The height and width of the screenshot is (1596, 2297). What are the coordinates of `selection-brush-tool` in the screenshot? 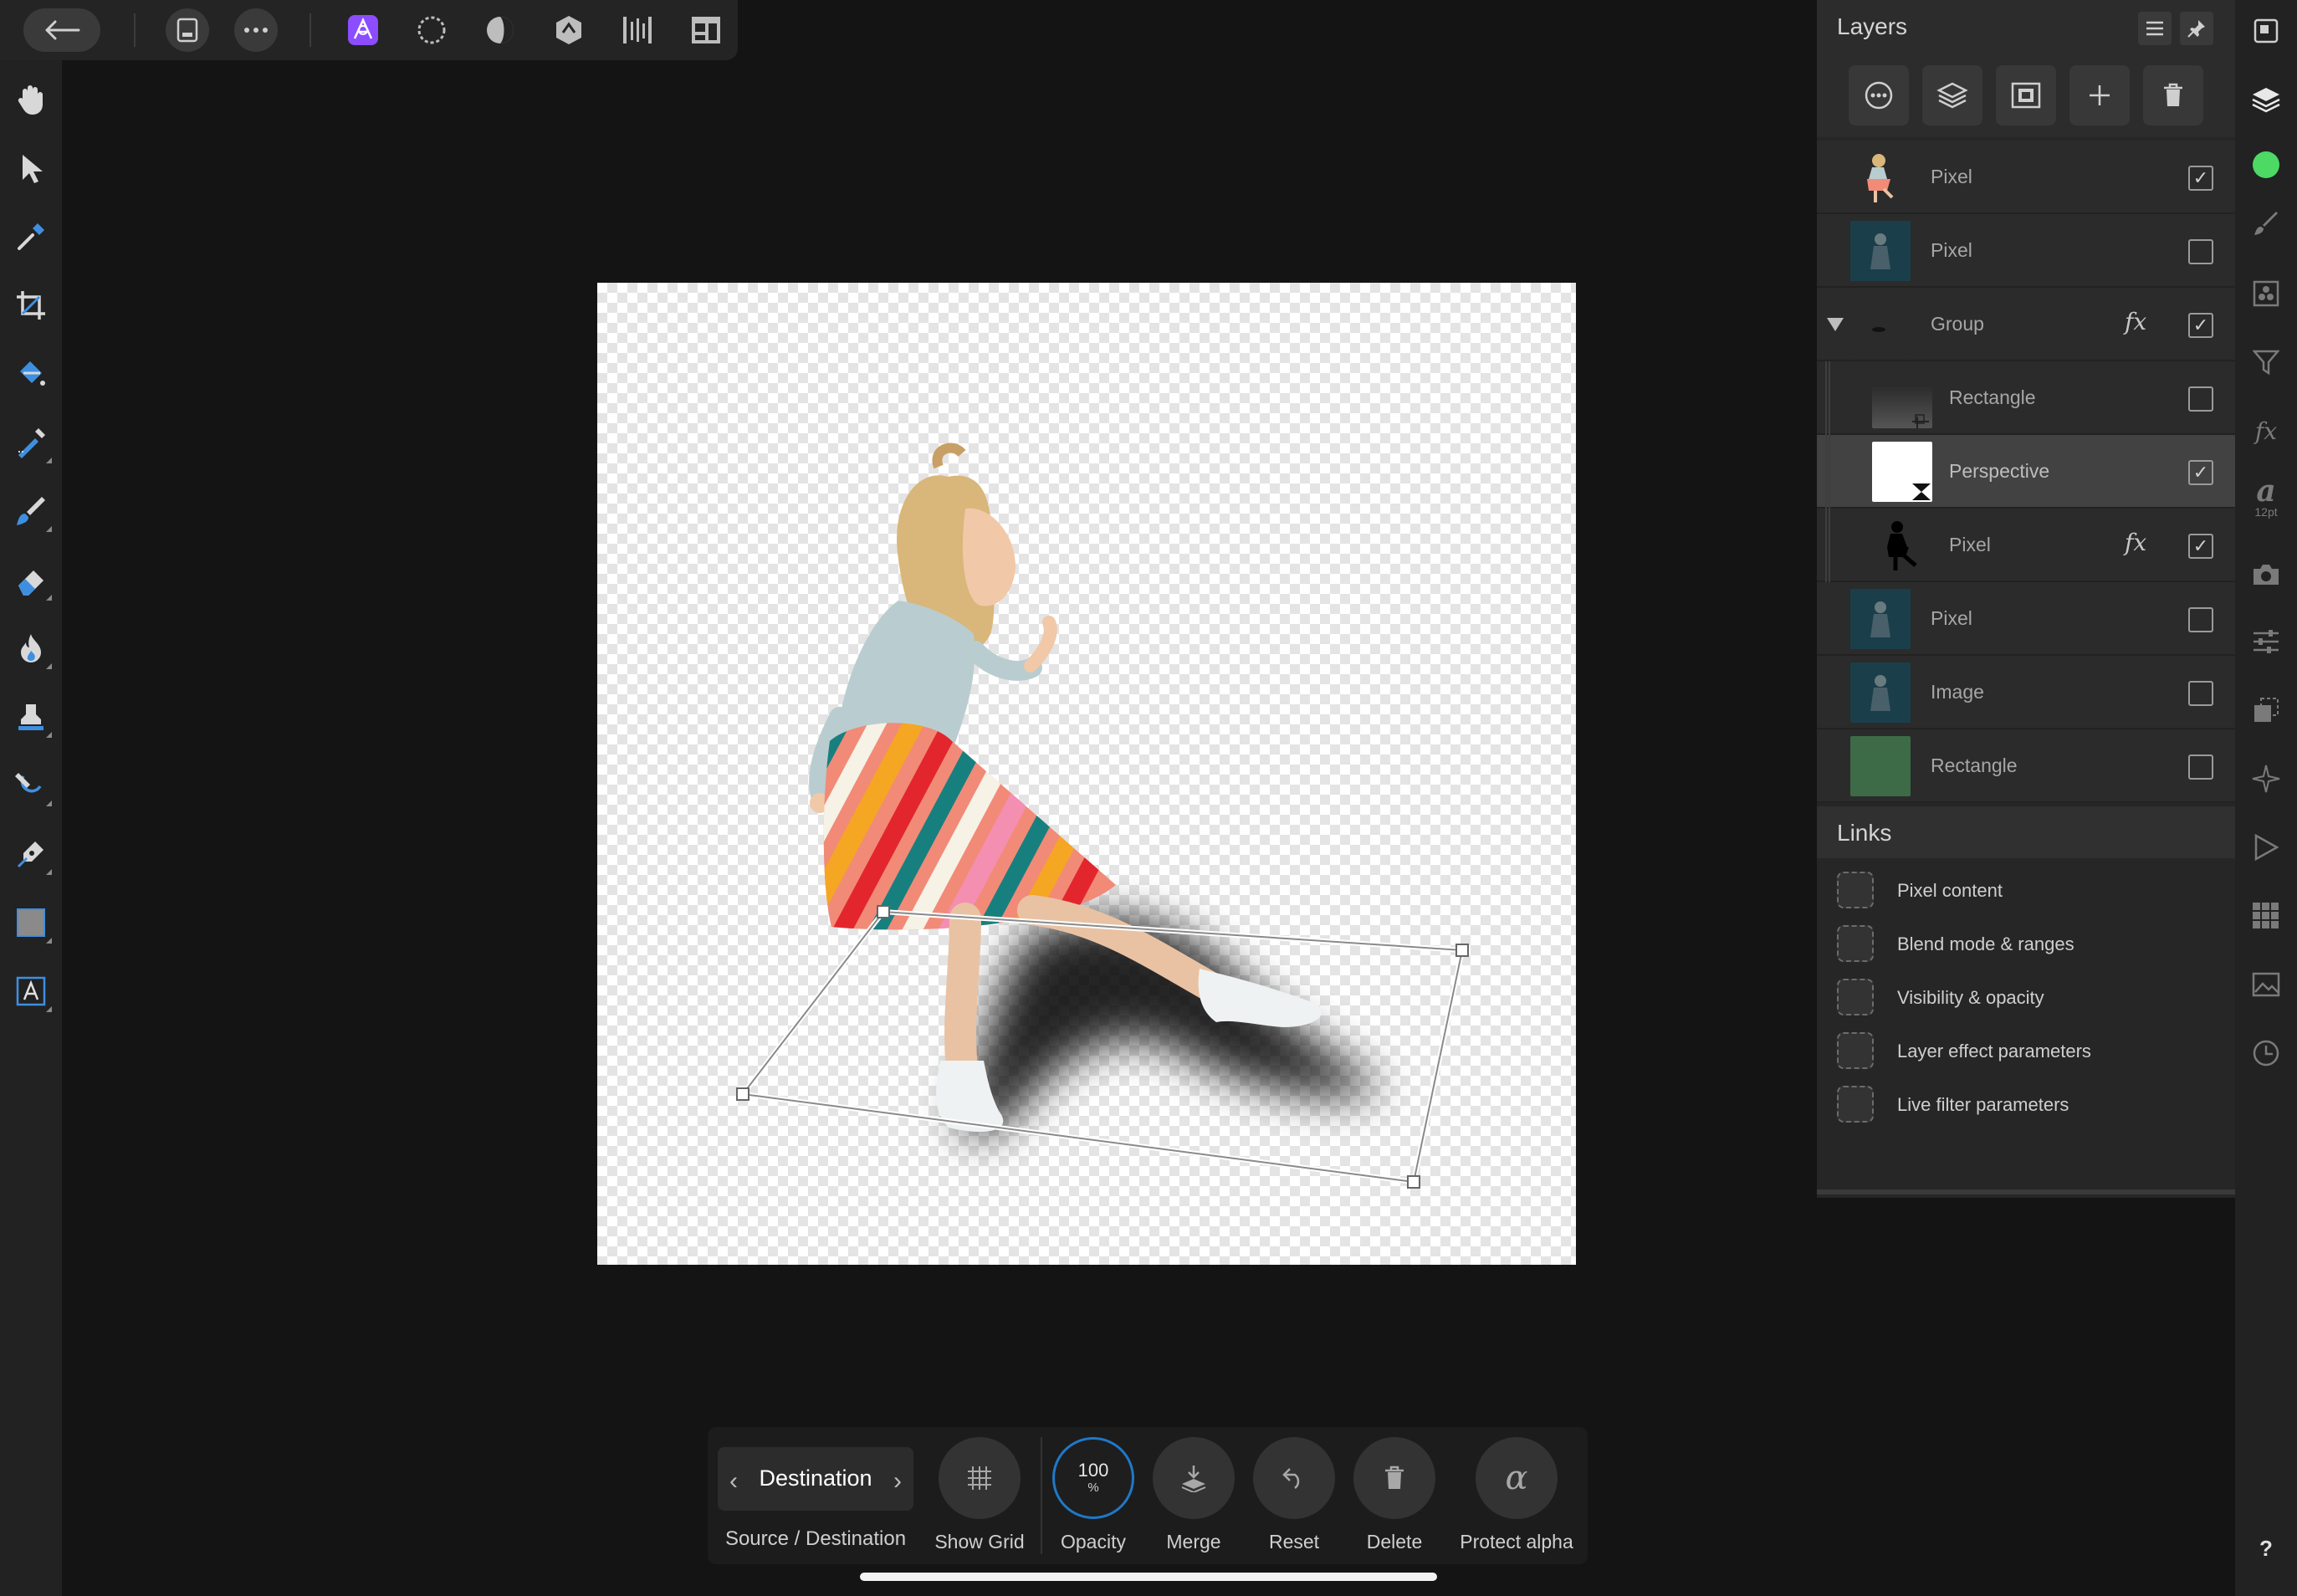 It's located at (31, 443).